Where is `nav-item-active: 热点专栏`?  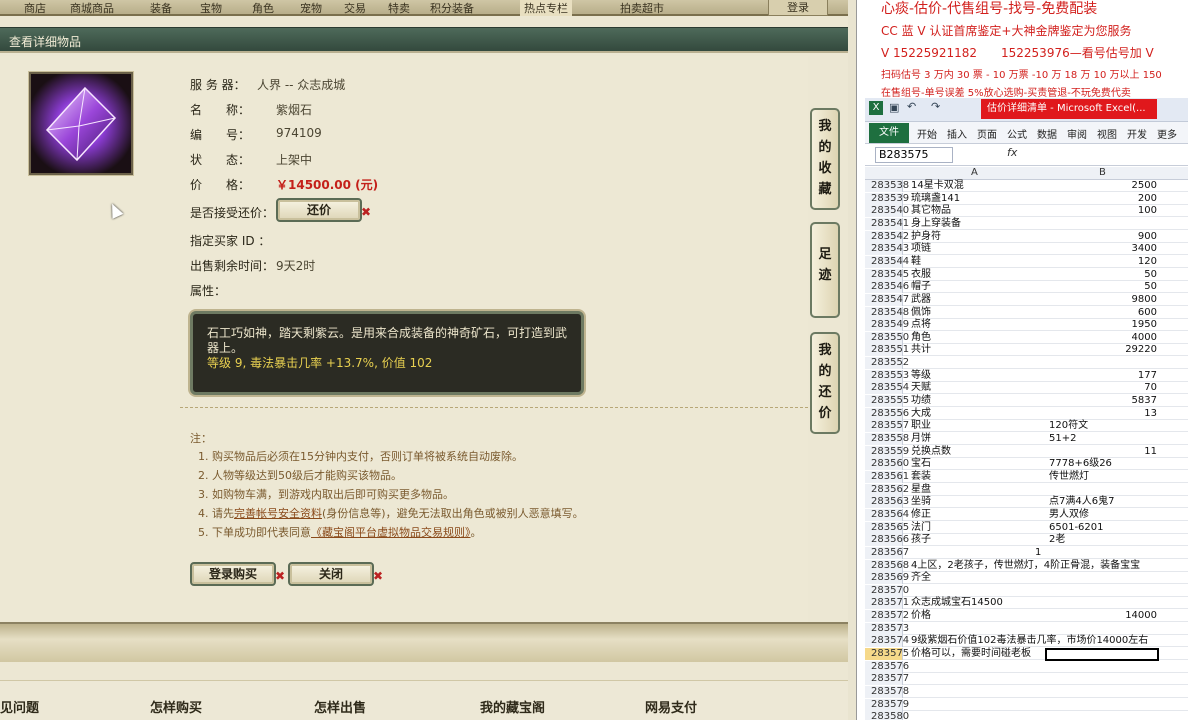
nav-item-active: 热点专栏 is located at coordinates (546, 8).